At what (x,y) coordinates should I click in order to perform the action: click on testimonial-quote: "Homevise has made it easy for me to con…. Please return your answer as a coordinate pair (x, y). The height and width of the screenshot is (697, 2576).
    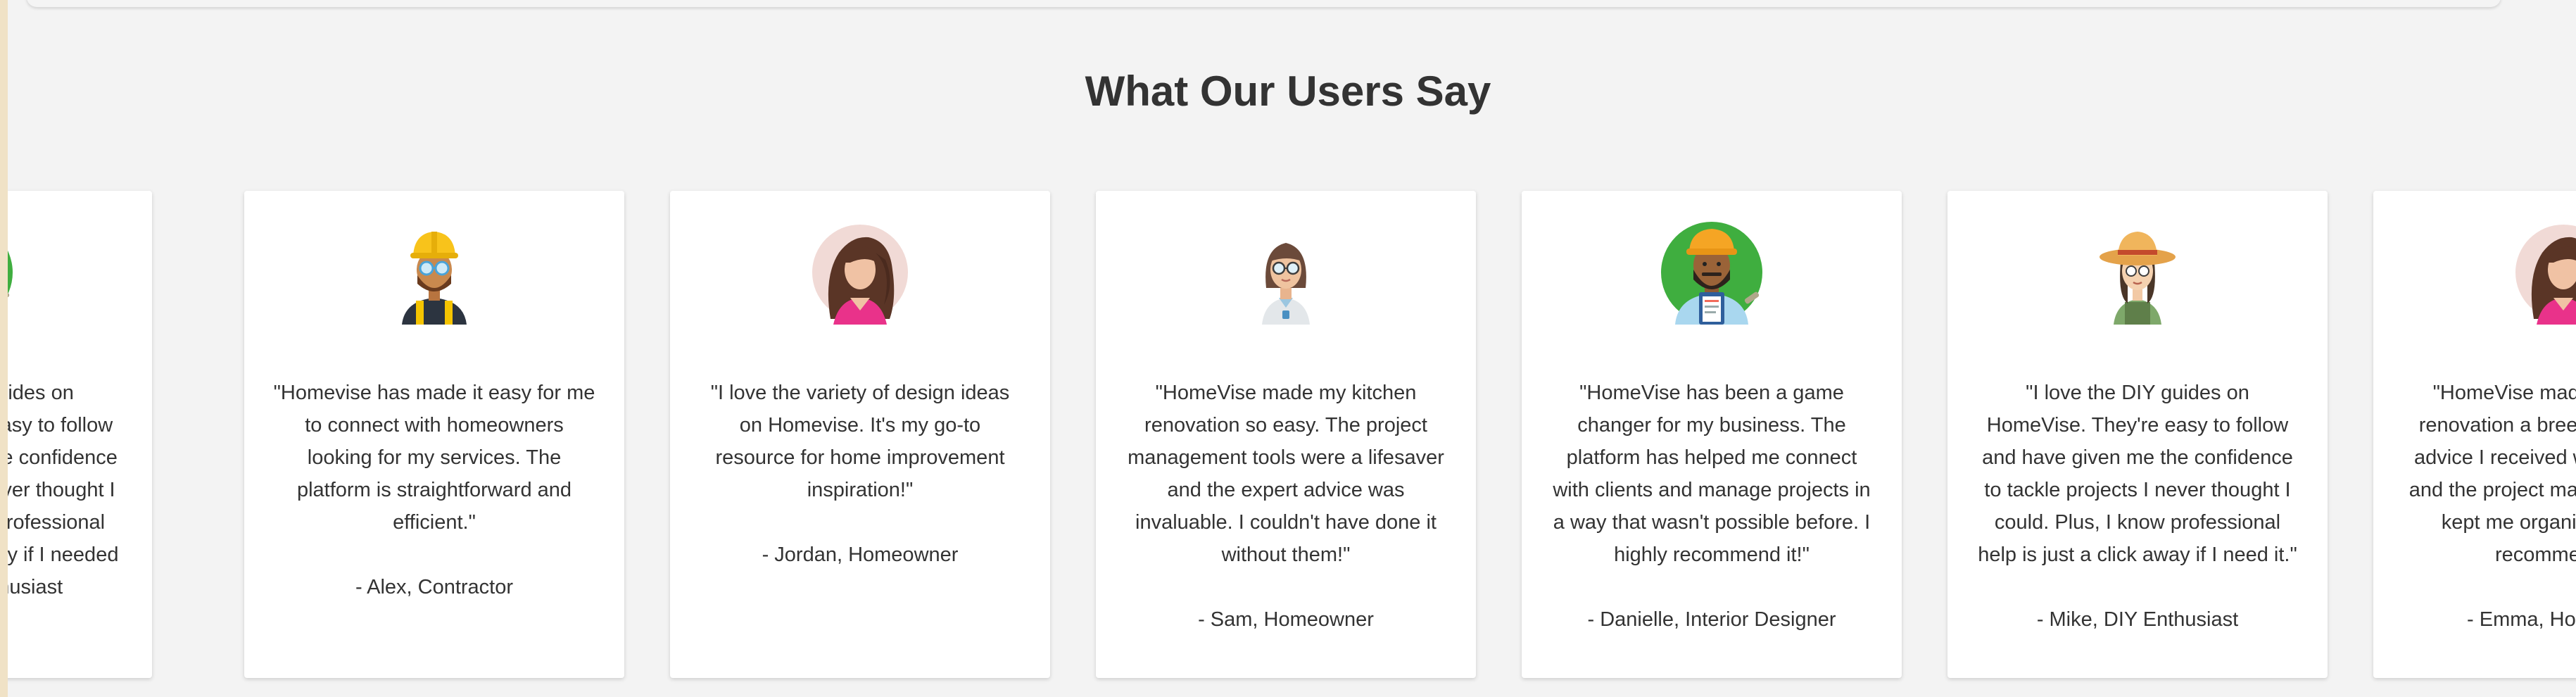
    Looking at the image, I should click on (434, 458).